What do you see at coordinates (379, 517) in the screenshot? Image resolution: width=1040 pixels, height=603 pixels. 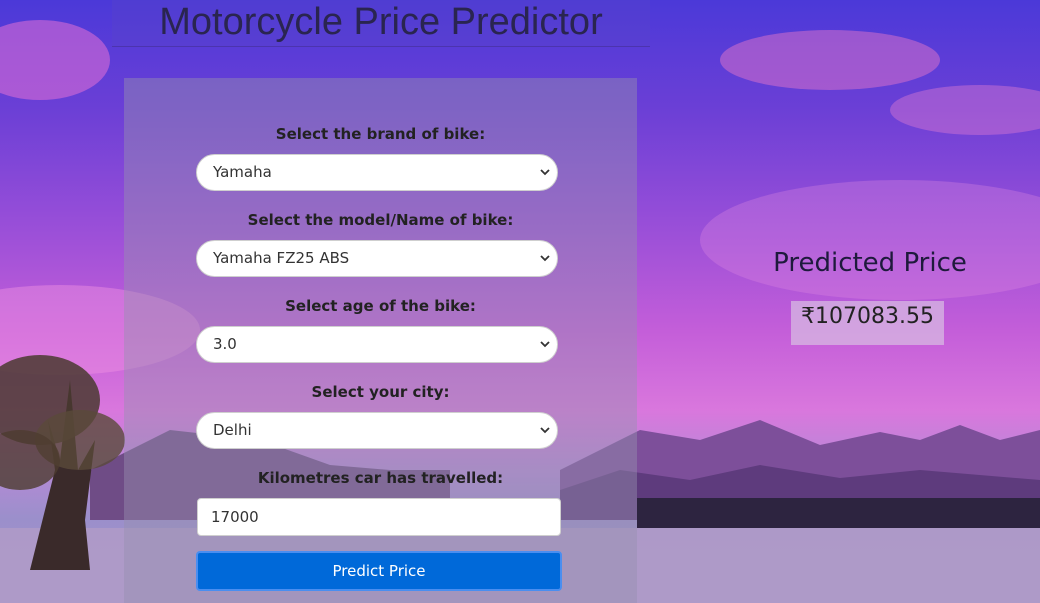 I see `kms-input: 17000` at bounding box center [379, 517].